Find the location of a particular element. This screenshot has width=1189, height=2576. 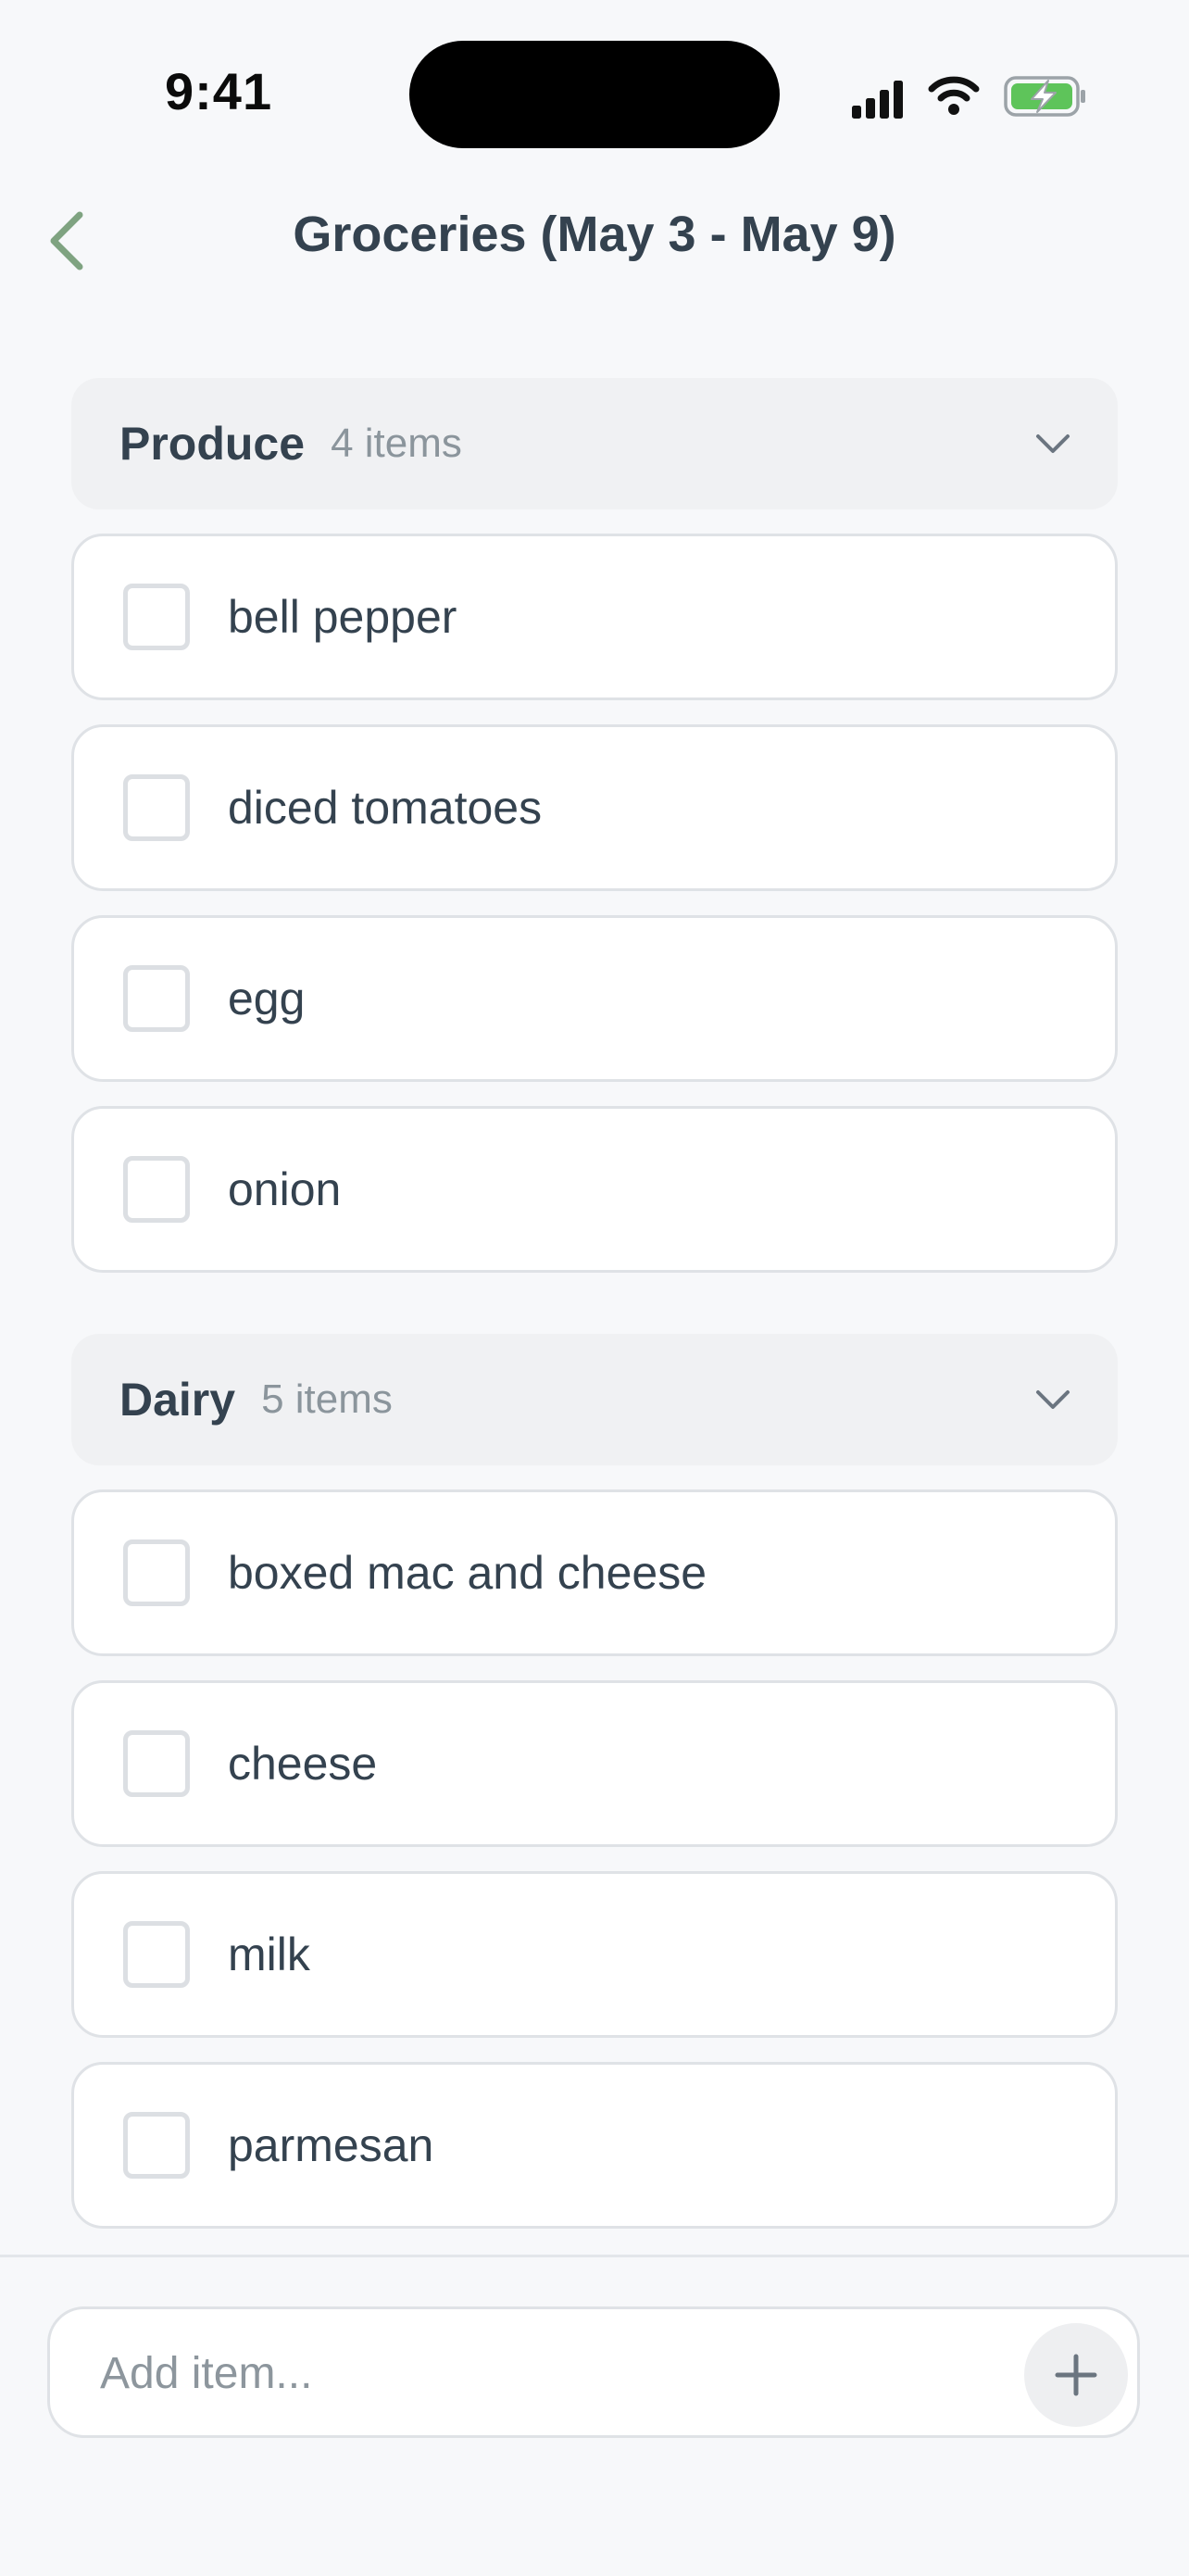

item-label: onion is located at coordinates (285, 1189).